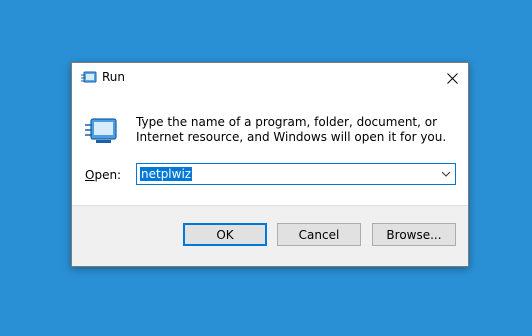 The width and height of the screenshot is (532, 336). What do you see at coordinates (166, 174) in the screenshot?
I see `open-input: netplwiz` at bounding box center [166, 174].